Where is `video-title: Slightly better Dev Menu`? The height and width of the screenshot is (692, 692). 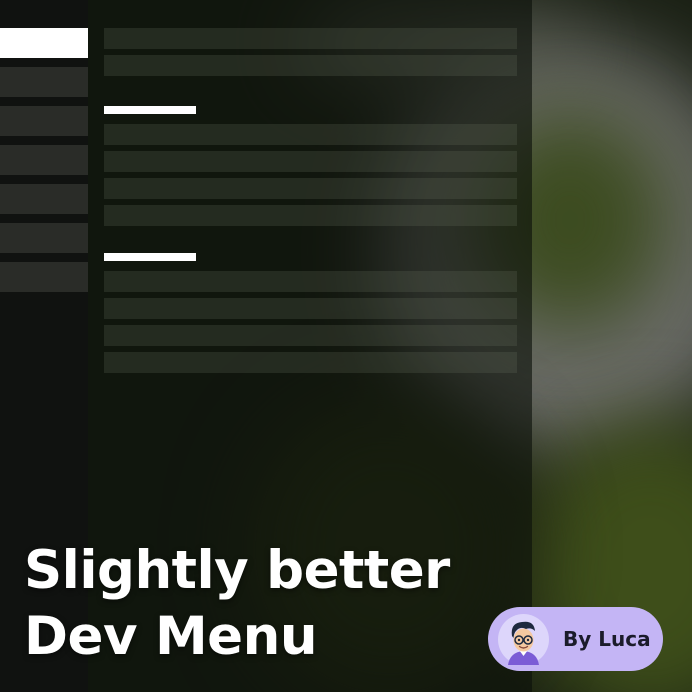 video-title: Slightly better Dev Menu is located at coordinates (237, 604).